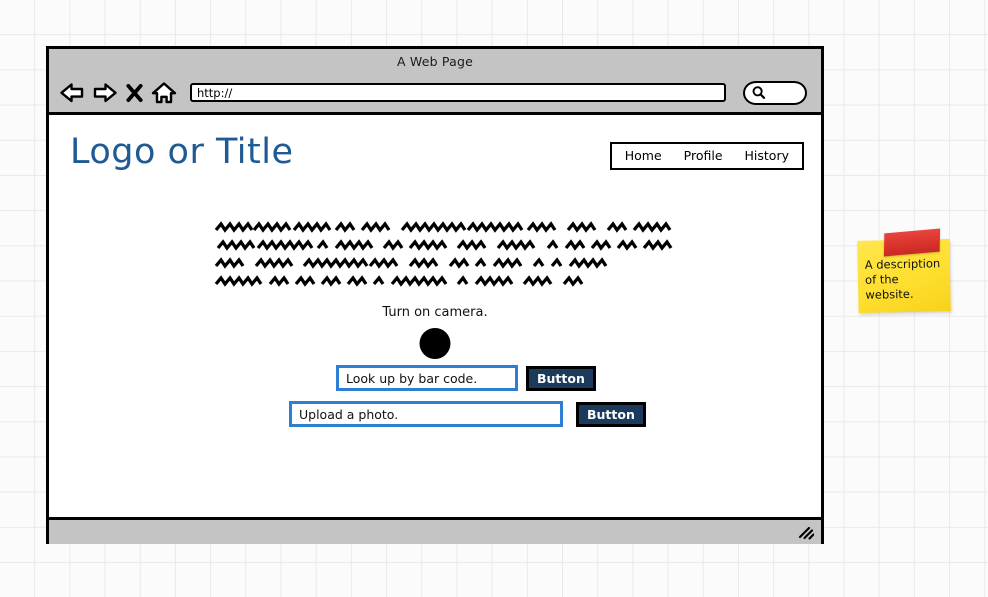 This screenshot has height=597, width=988. Describe the element at coordinates (215, 92) in the screenshot. I see `url-text: http://` at that location.